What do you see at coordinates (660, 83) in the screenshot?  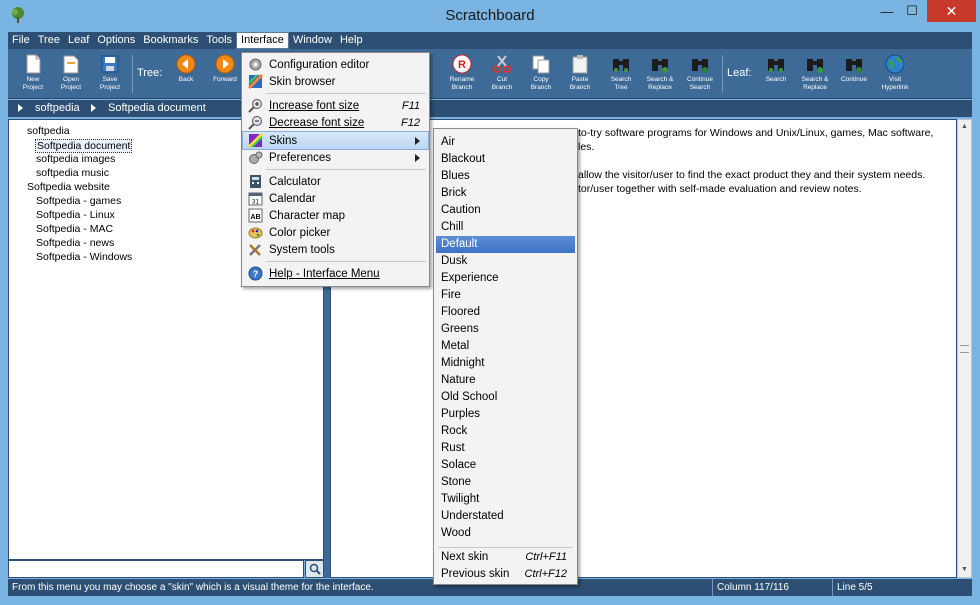 I see `search-replace-label: Search & Replace` at bounding box center [660, 83].